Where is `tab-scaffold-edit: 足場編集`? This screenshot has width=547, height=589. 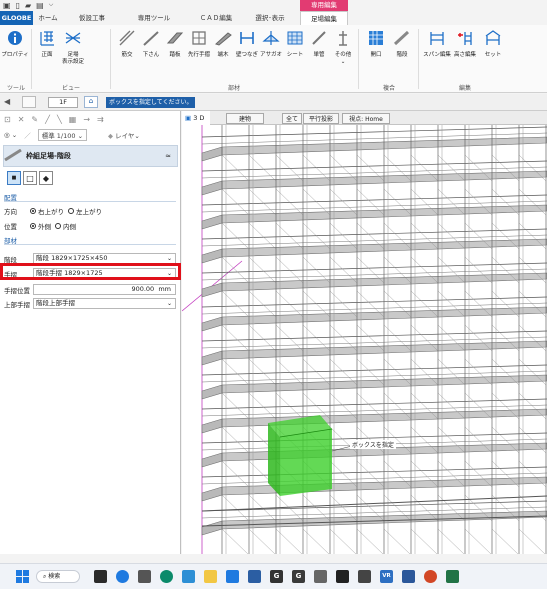 tab-scaffold-edit: 足場編集 is located at coordinates (324, 18).